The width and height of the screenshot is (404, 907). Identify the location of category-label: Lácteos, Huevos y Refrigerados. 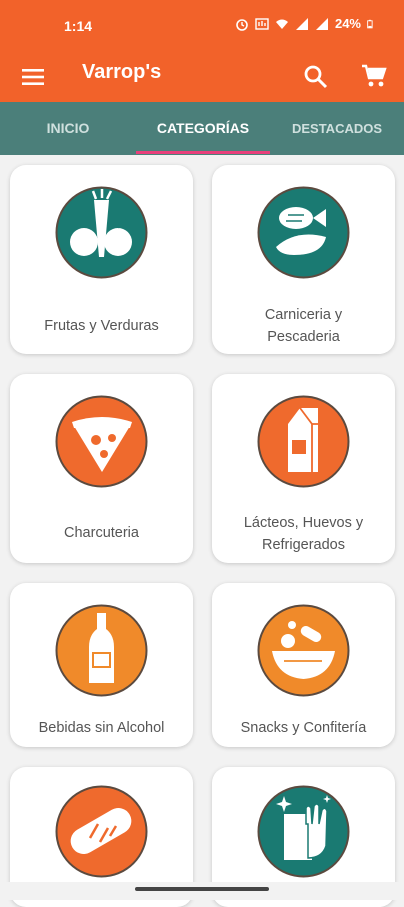
(303, 534).